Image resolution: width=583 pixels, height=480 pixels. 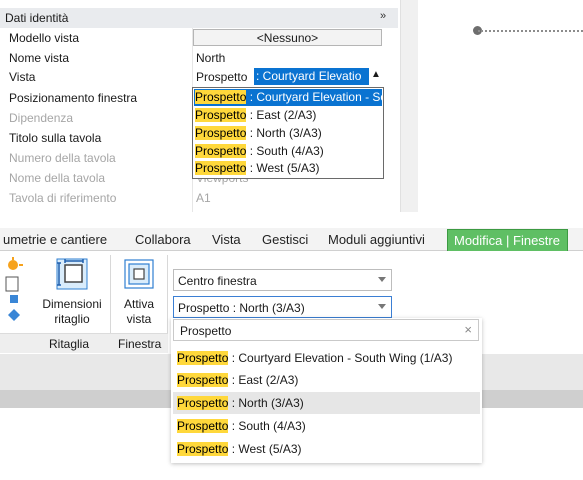 What do you see at coordinates (409, 106) in the screenshot?
I see `properties-scrollbar` at bounding box center [409, 106].